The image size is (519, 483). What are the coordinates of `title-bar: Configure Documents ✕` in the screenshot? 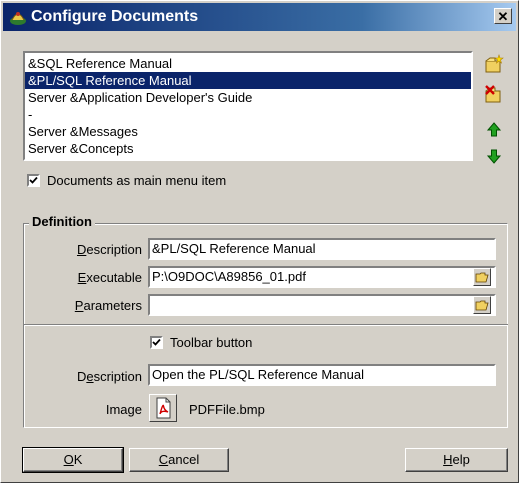 It's located at (259, 17).